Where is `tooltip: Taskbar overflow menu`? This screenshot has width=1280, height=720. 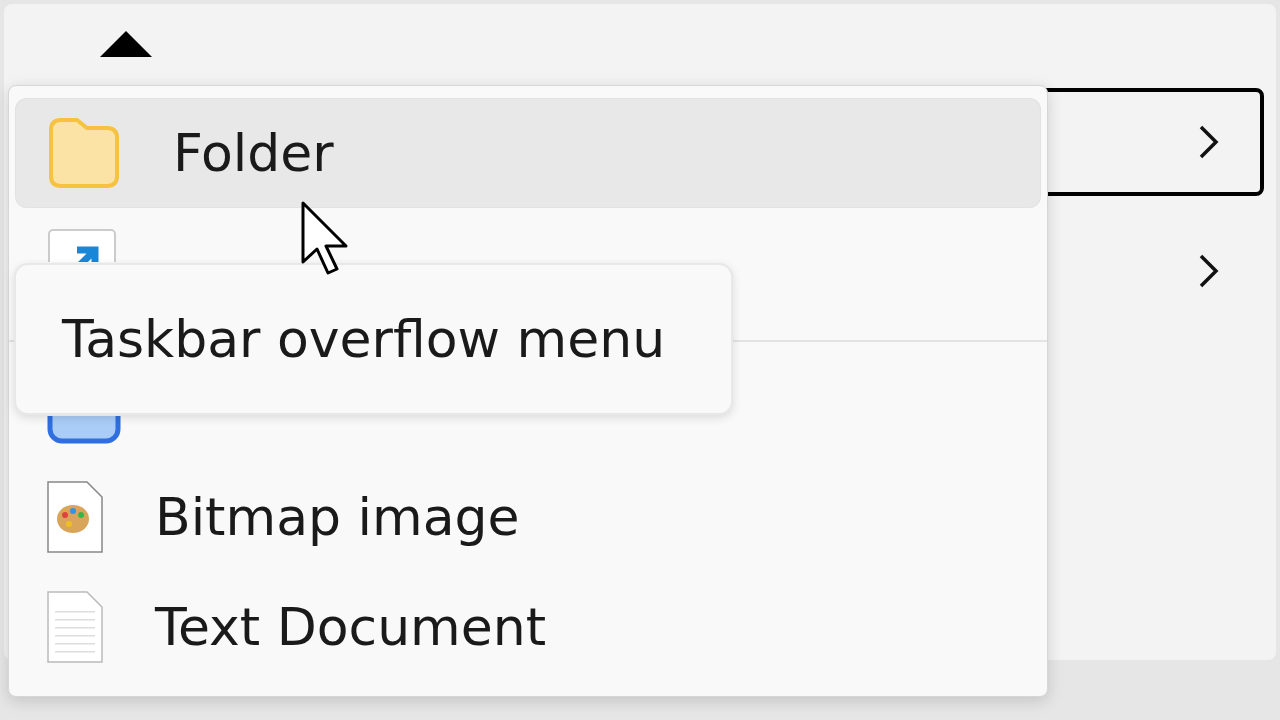
tooltip: Taskbar overflow menu is located at coordinates (373, 339).